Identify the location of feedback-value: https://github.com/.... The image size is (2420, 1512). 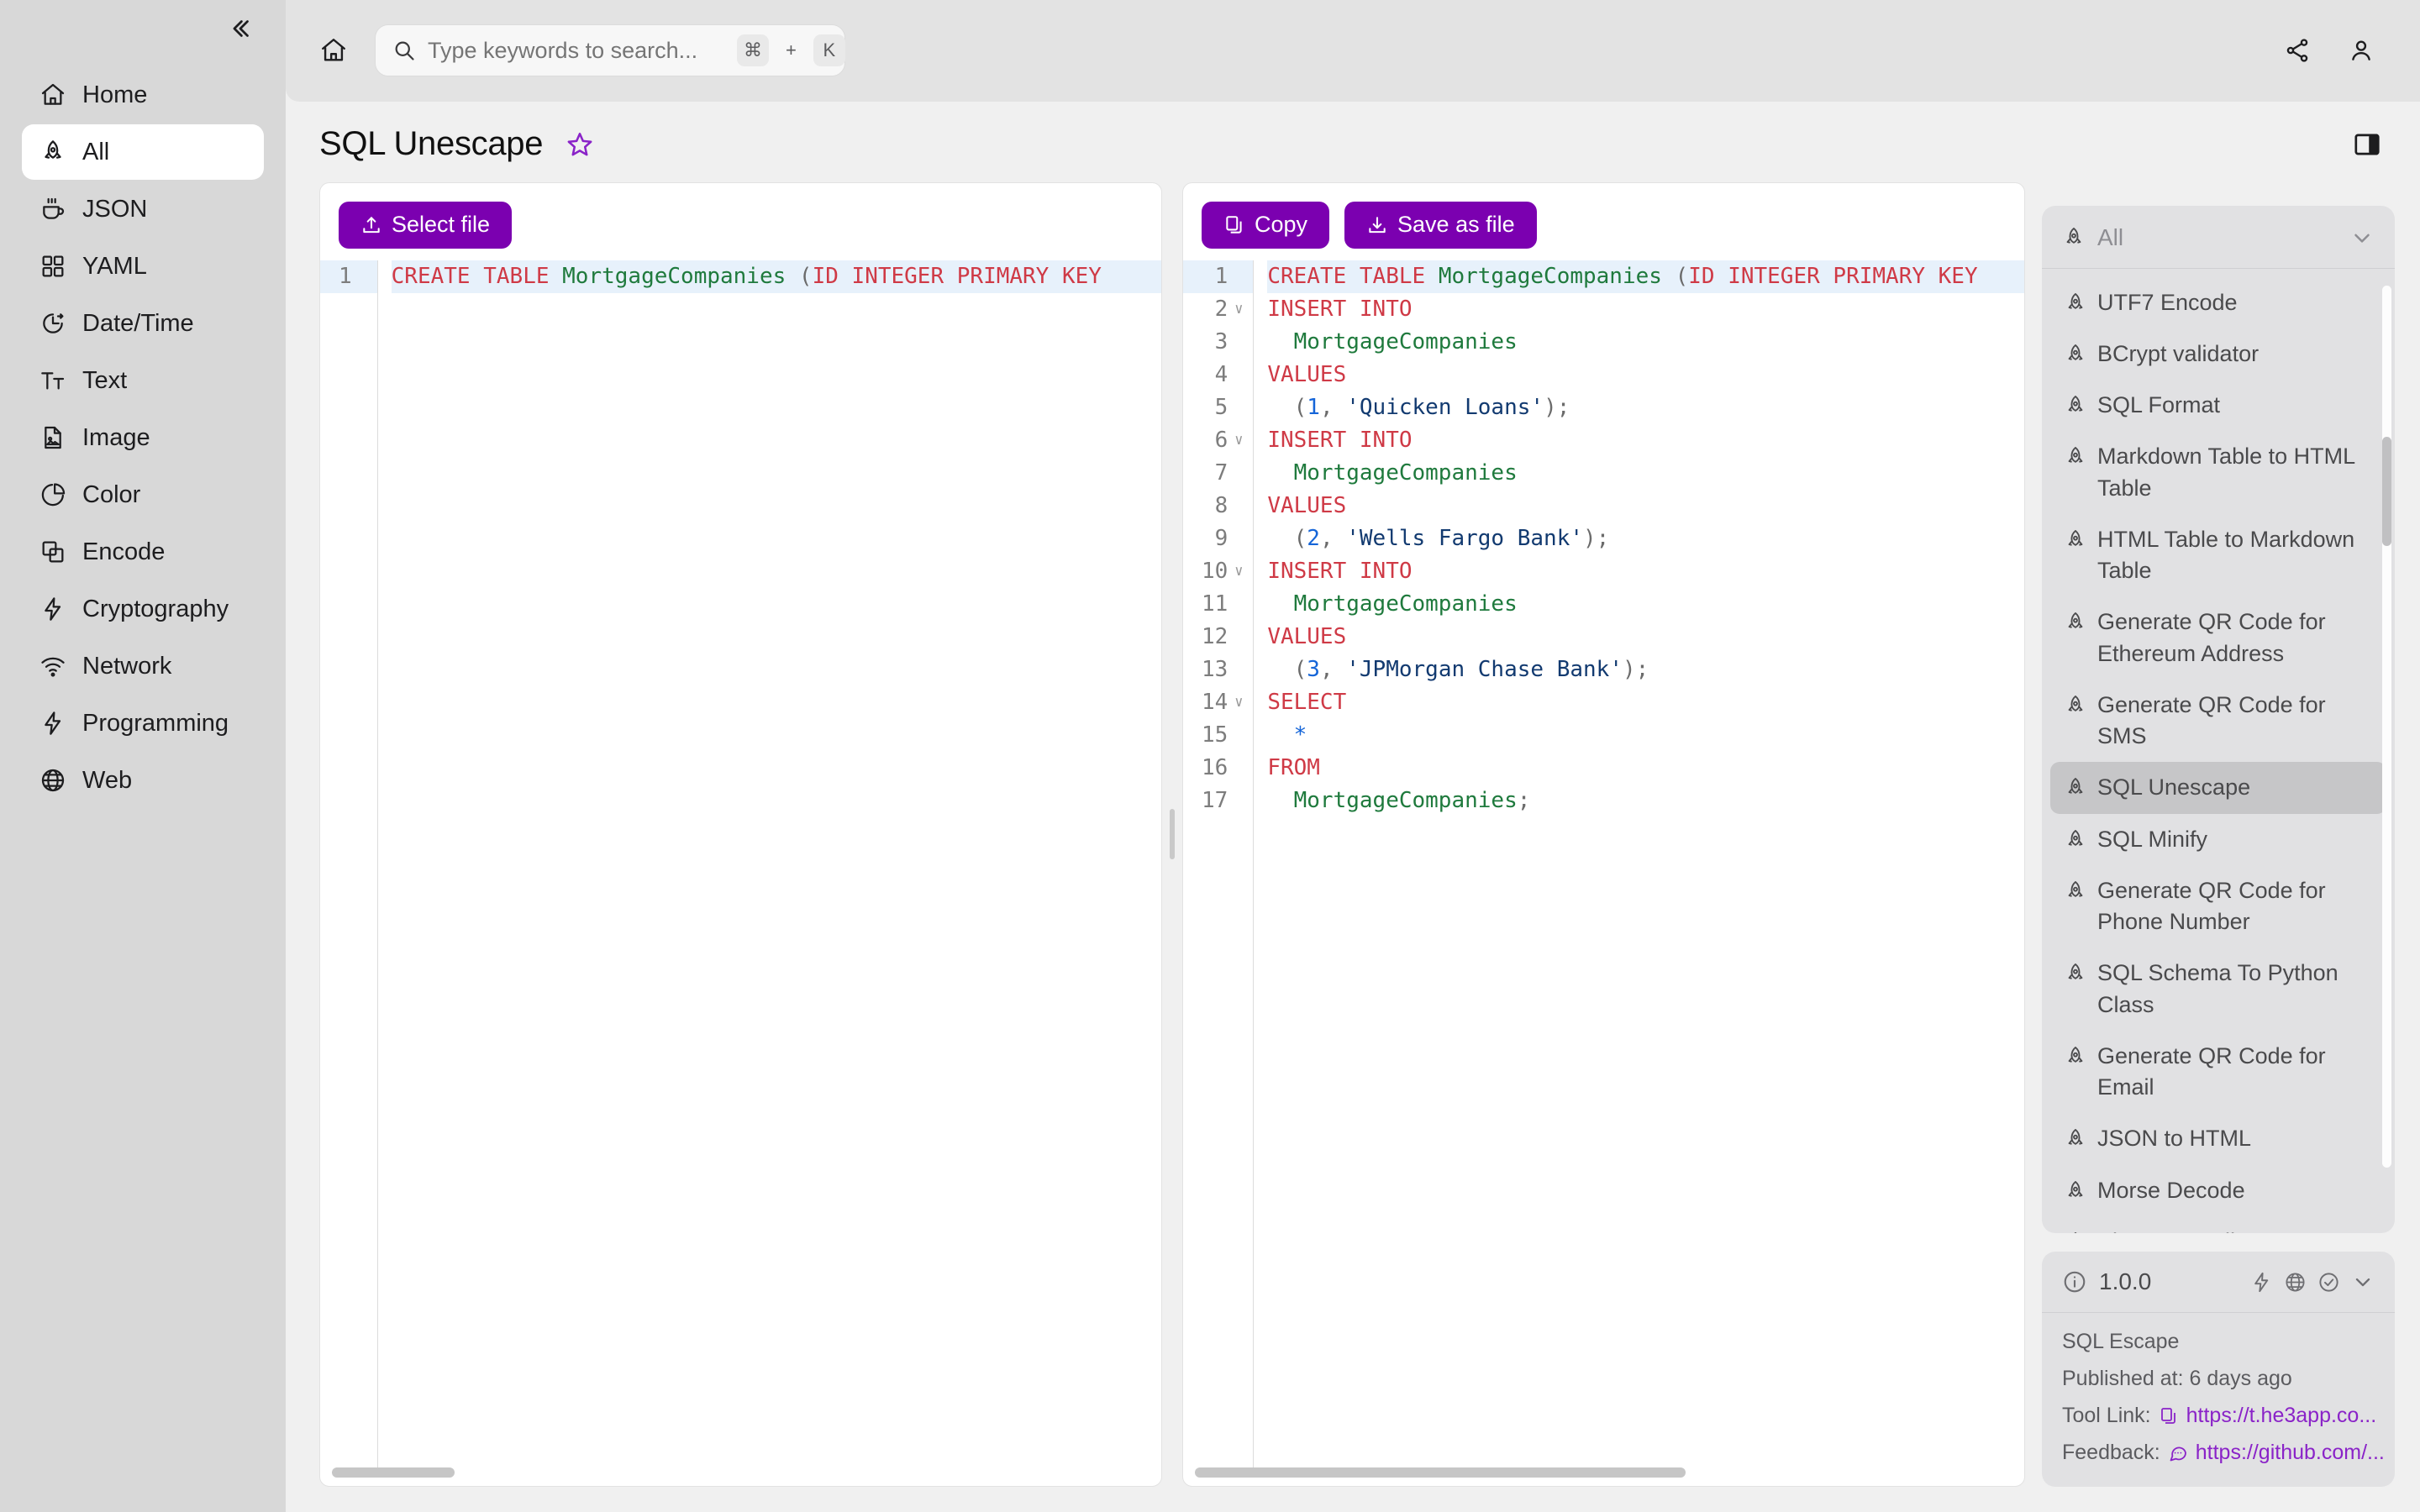
(2290, 1452).